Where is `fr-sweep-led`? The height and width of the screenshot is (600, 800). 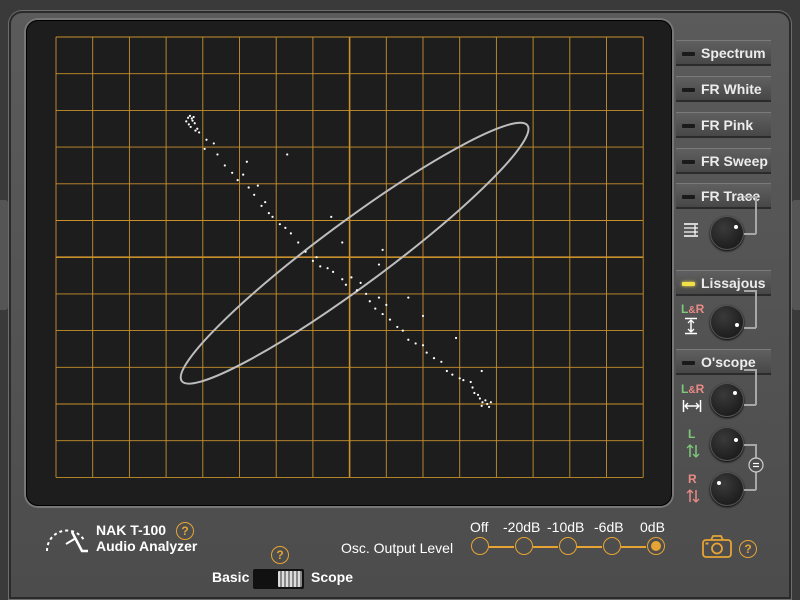 fr-sweep-led is located at coordinates (688, 162).